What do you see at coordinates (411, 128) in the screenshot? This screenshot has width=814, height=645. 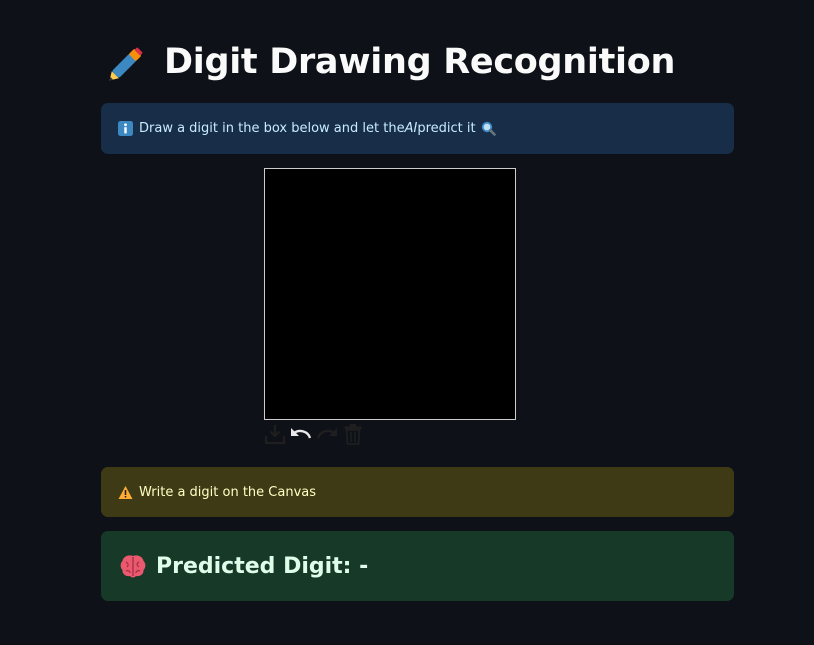 I see `info-text-ai: AI` at bounding box center [411, 128].